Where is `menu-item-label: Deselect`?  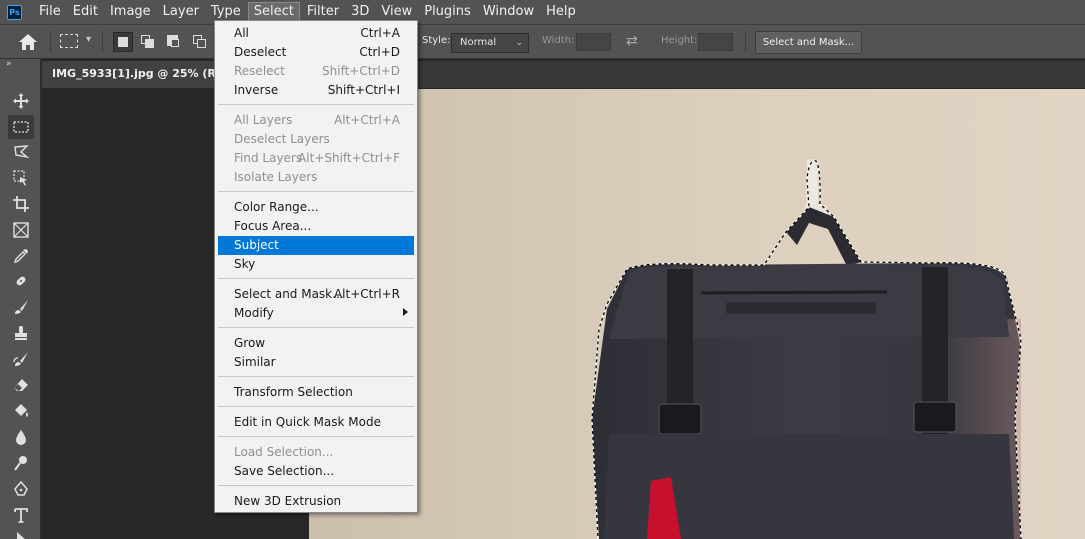 menu-item-label: Deselect is located at coordinates (260, 52).